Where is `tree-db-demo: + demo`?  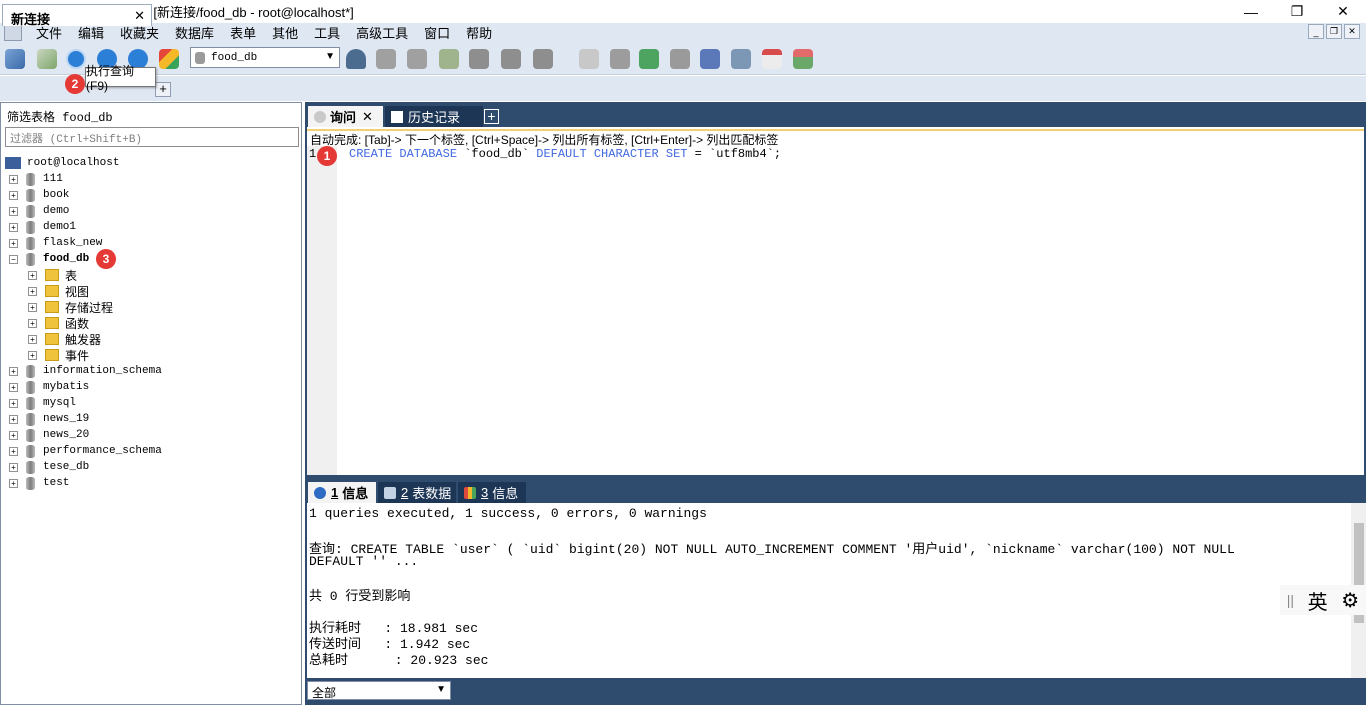 tree-db-demo: + demo is located at coordinates (39, 211).